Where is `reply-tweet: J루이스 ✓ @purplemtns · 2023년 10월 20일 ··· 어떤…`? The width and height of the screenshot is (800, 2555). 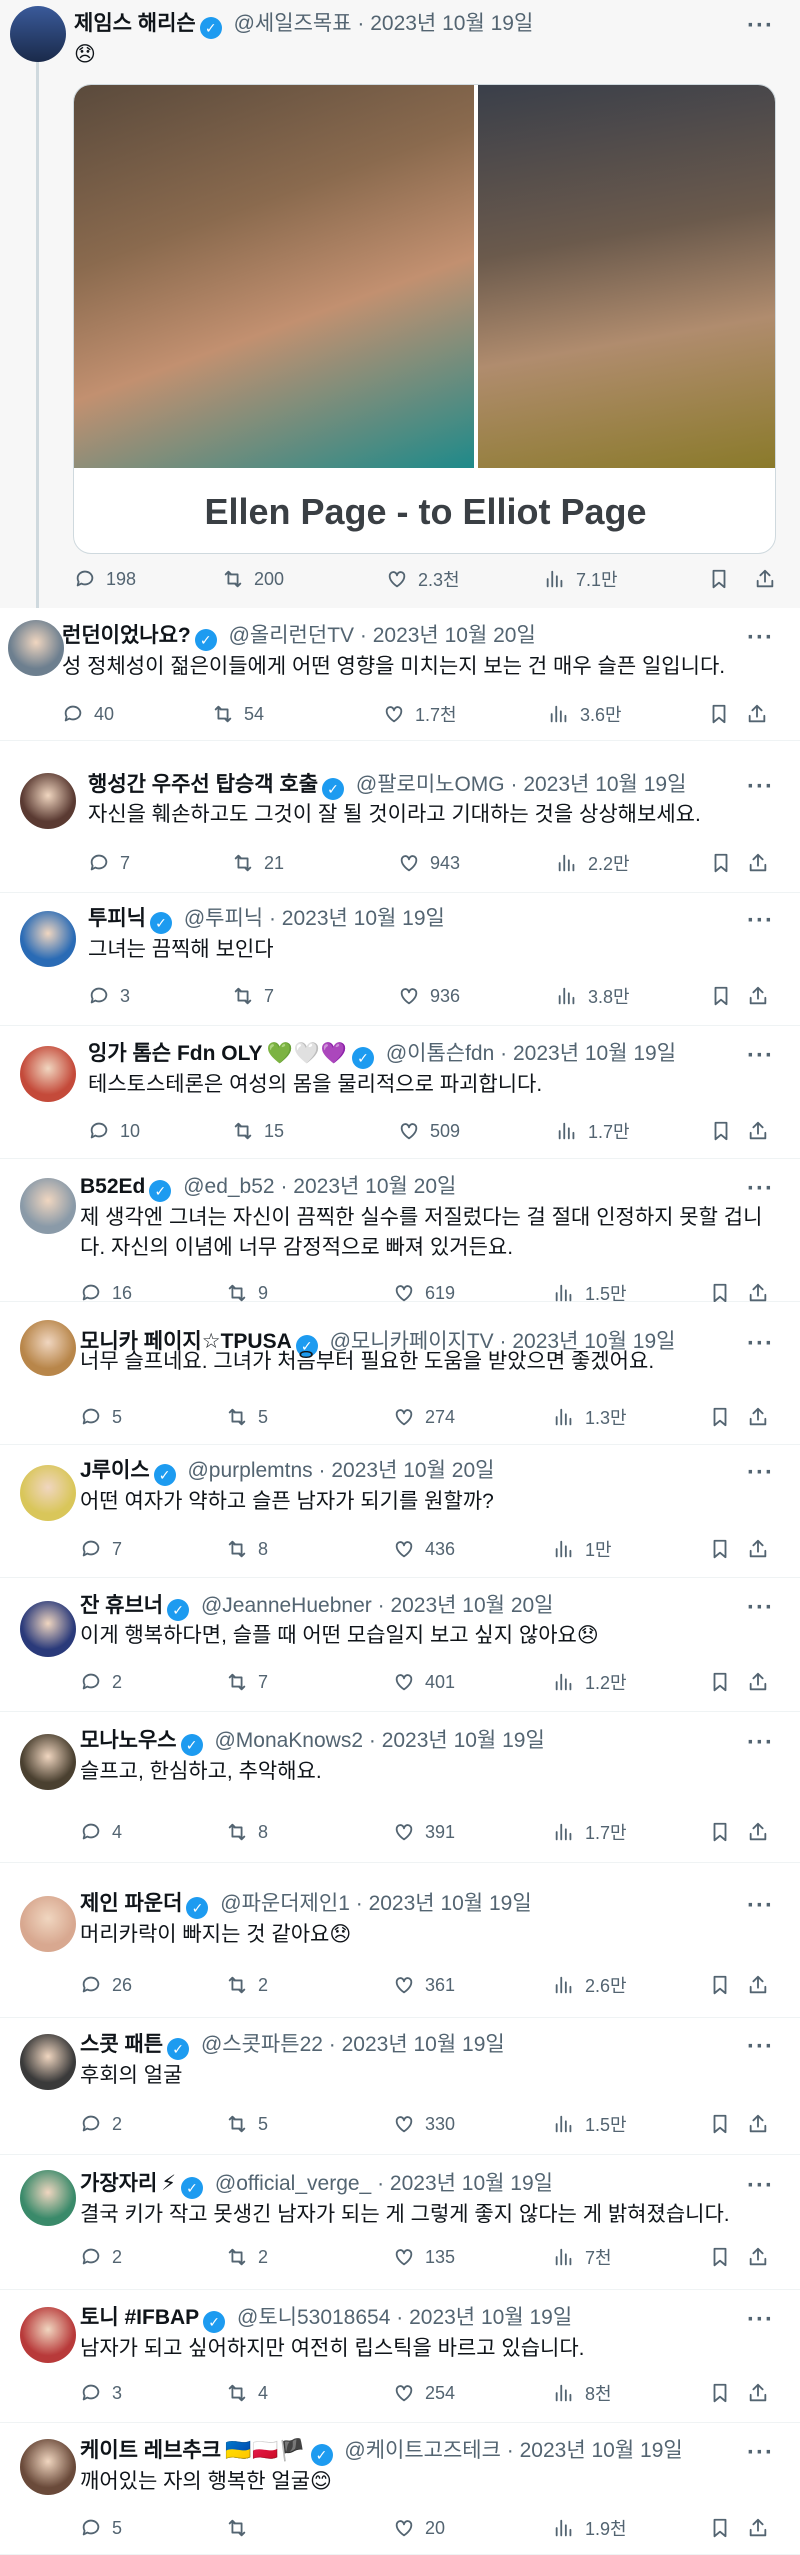 reply-tweet: J루이스 ✓ @purplemtns · 2023년 10월 20일 ··· 어떤… is located at coordinates (400, 1511).